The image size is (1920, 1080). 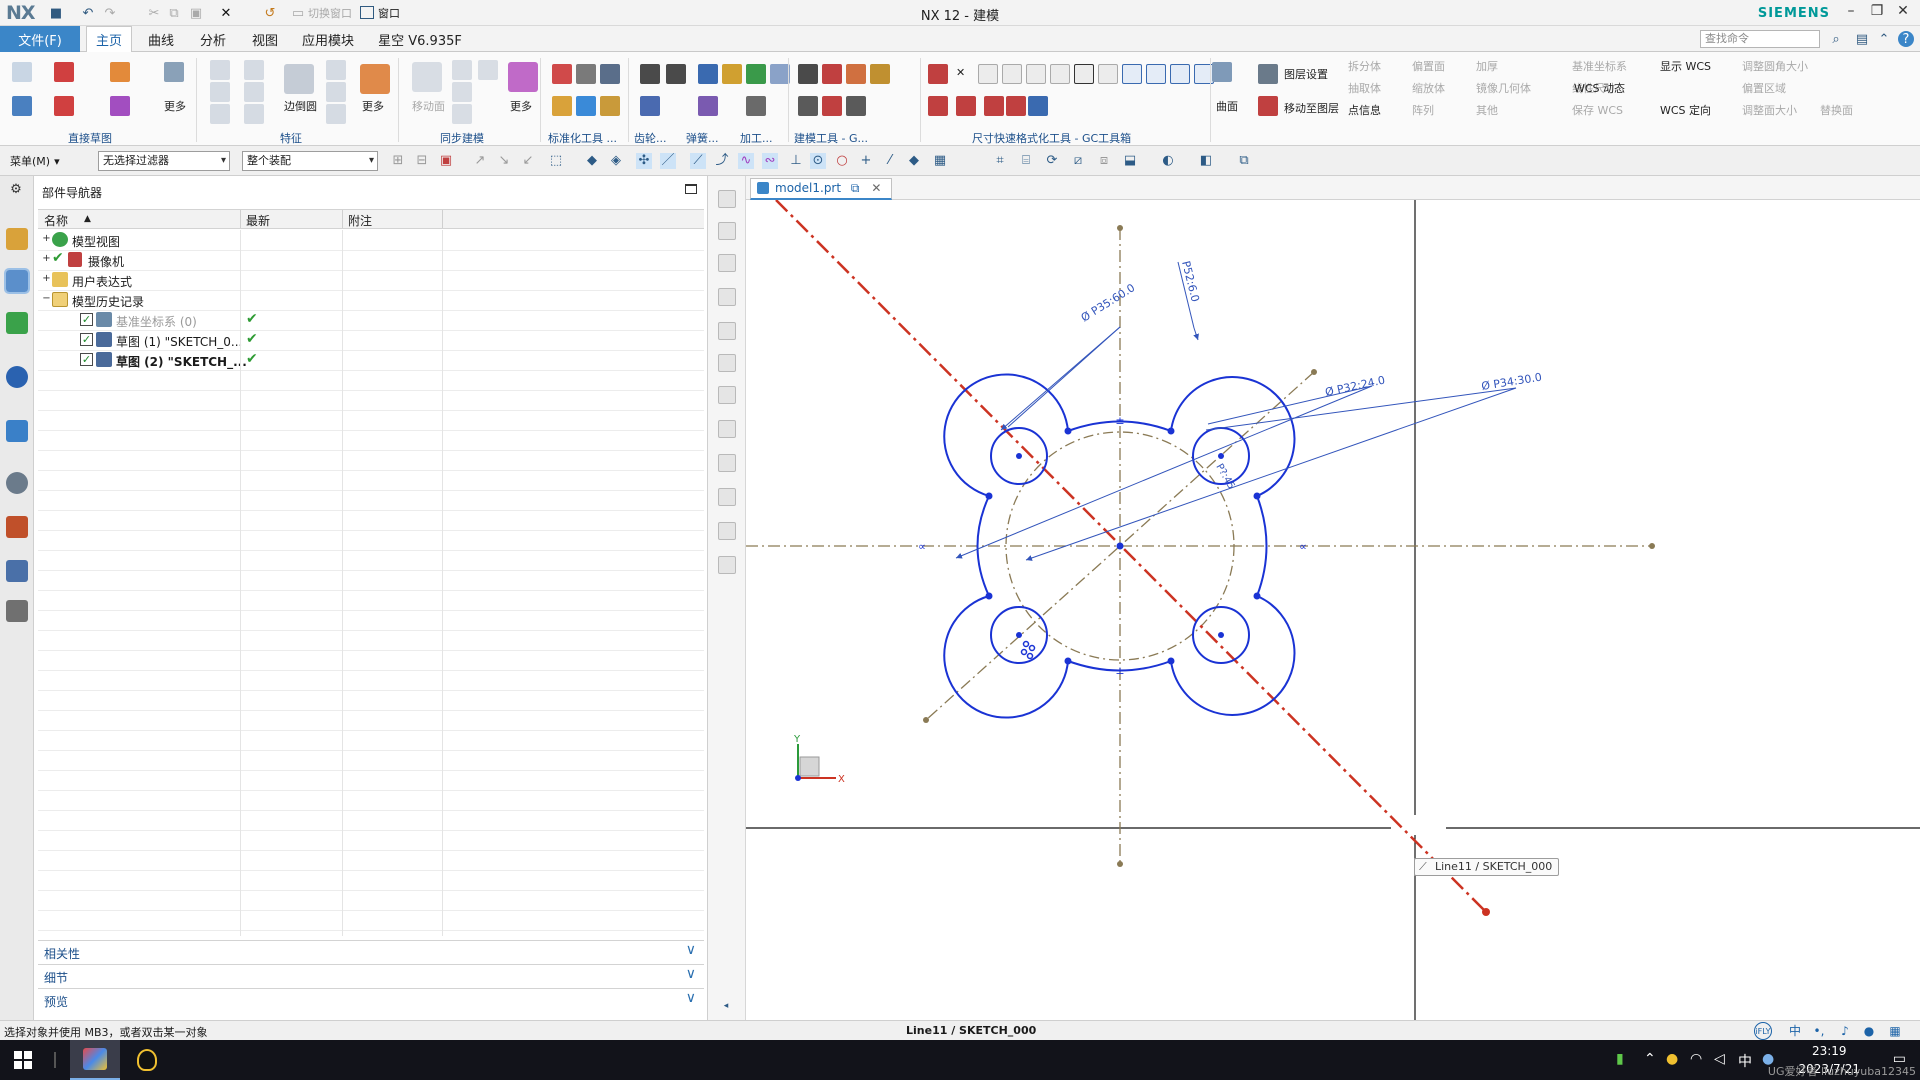 I want to click on tab-analysis: 分析, so click(x=213, y=39).